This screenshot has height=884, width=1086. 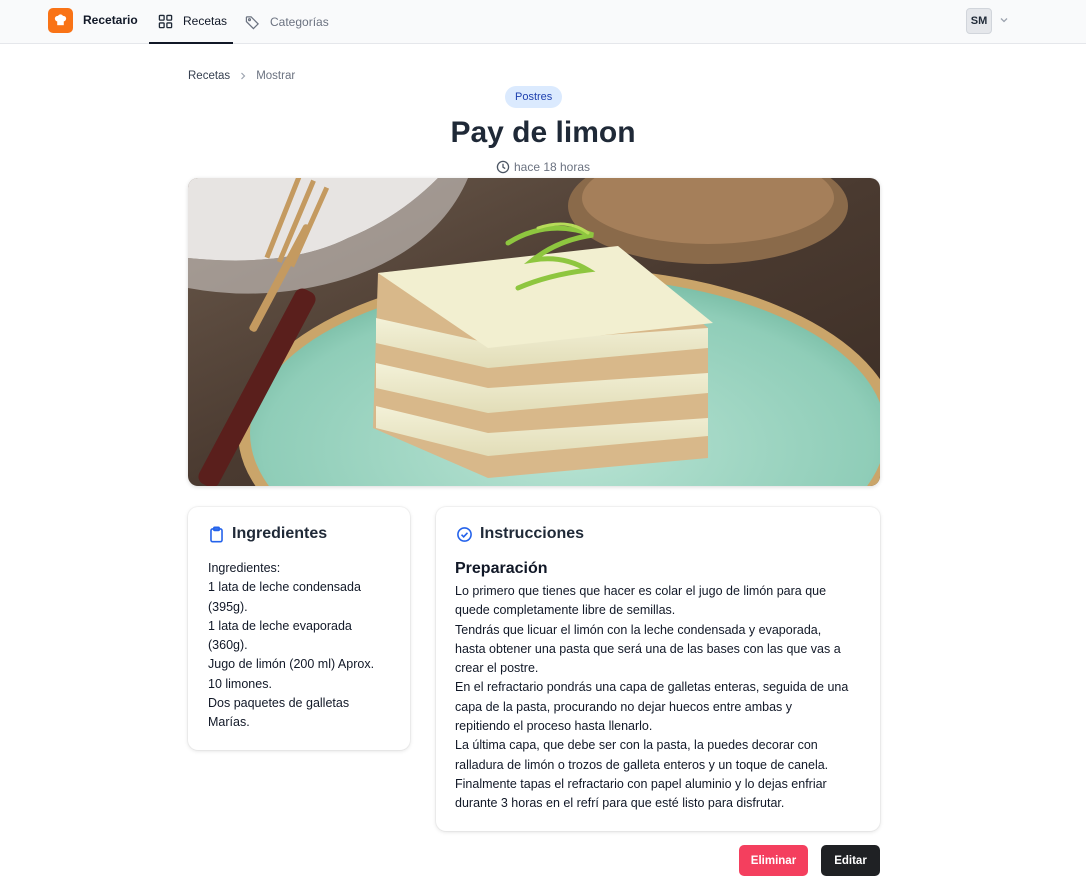 What do you see at coordinates (110, 20) in the screenshot?
I see `brand-name: Recetario` at bounding box center [110, 20].